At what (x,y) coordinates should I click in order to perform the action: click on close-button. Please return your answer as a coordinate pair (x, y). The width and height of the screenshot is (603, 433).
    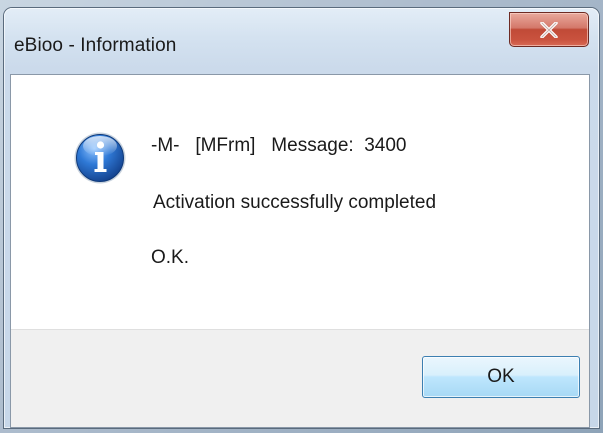
    Looking at the image, I should click on (549, 29).